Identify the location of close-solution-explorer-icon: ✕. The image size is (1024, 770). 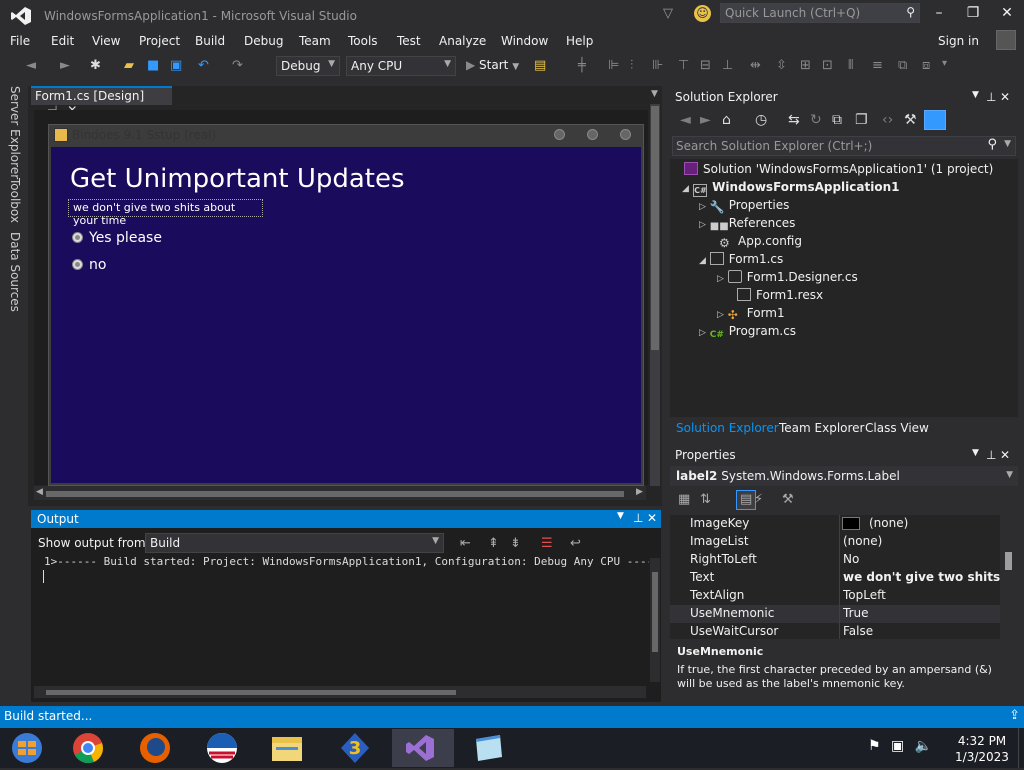
(1005, 97).